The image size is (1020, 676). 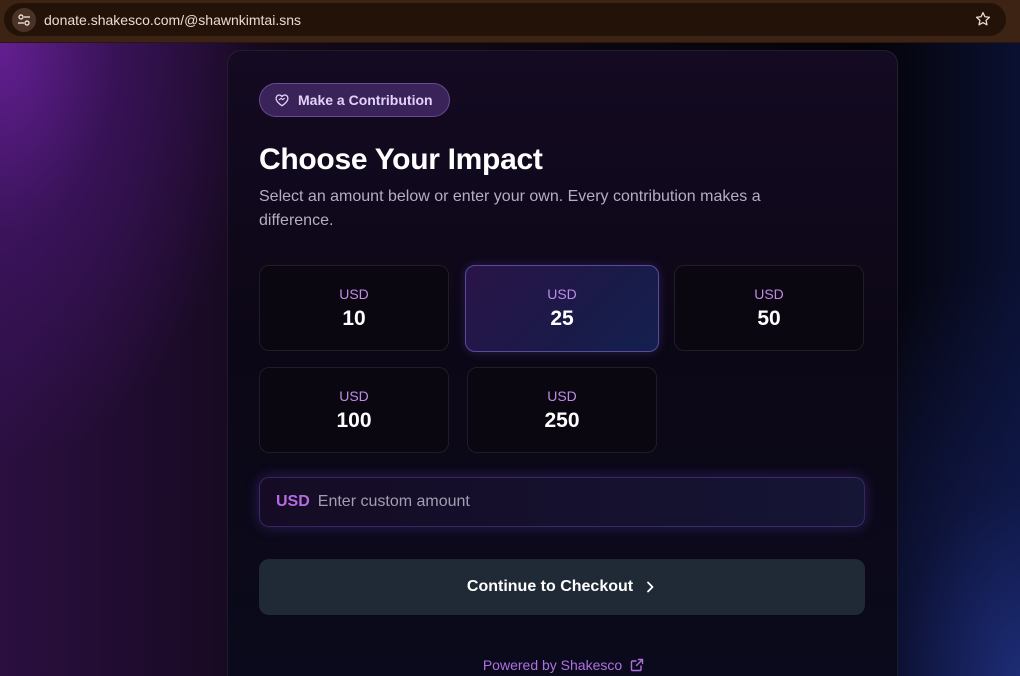 I want to click on amount-value: 10, so click(x=354, y=318).